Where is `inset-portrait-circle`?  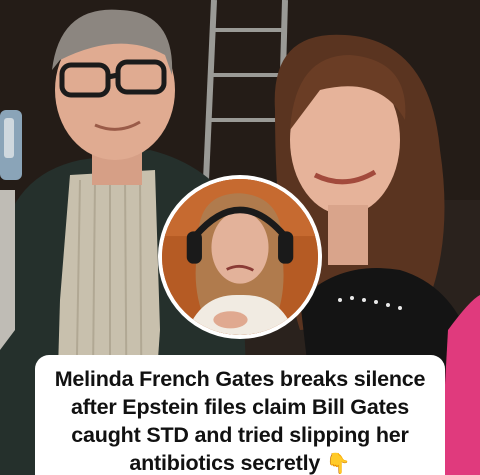
inset-portrait-circle is located at coordinates (240, 257).